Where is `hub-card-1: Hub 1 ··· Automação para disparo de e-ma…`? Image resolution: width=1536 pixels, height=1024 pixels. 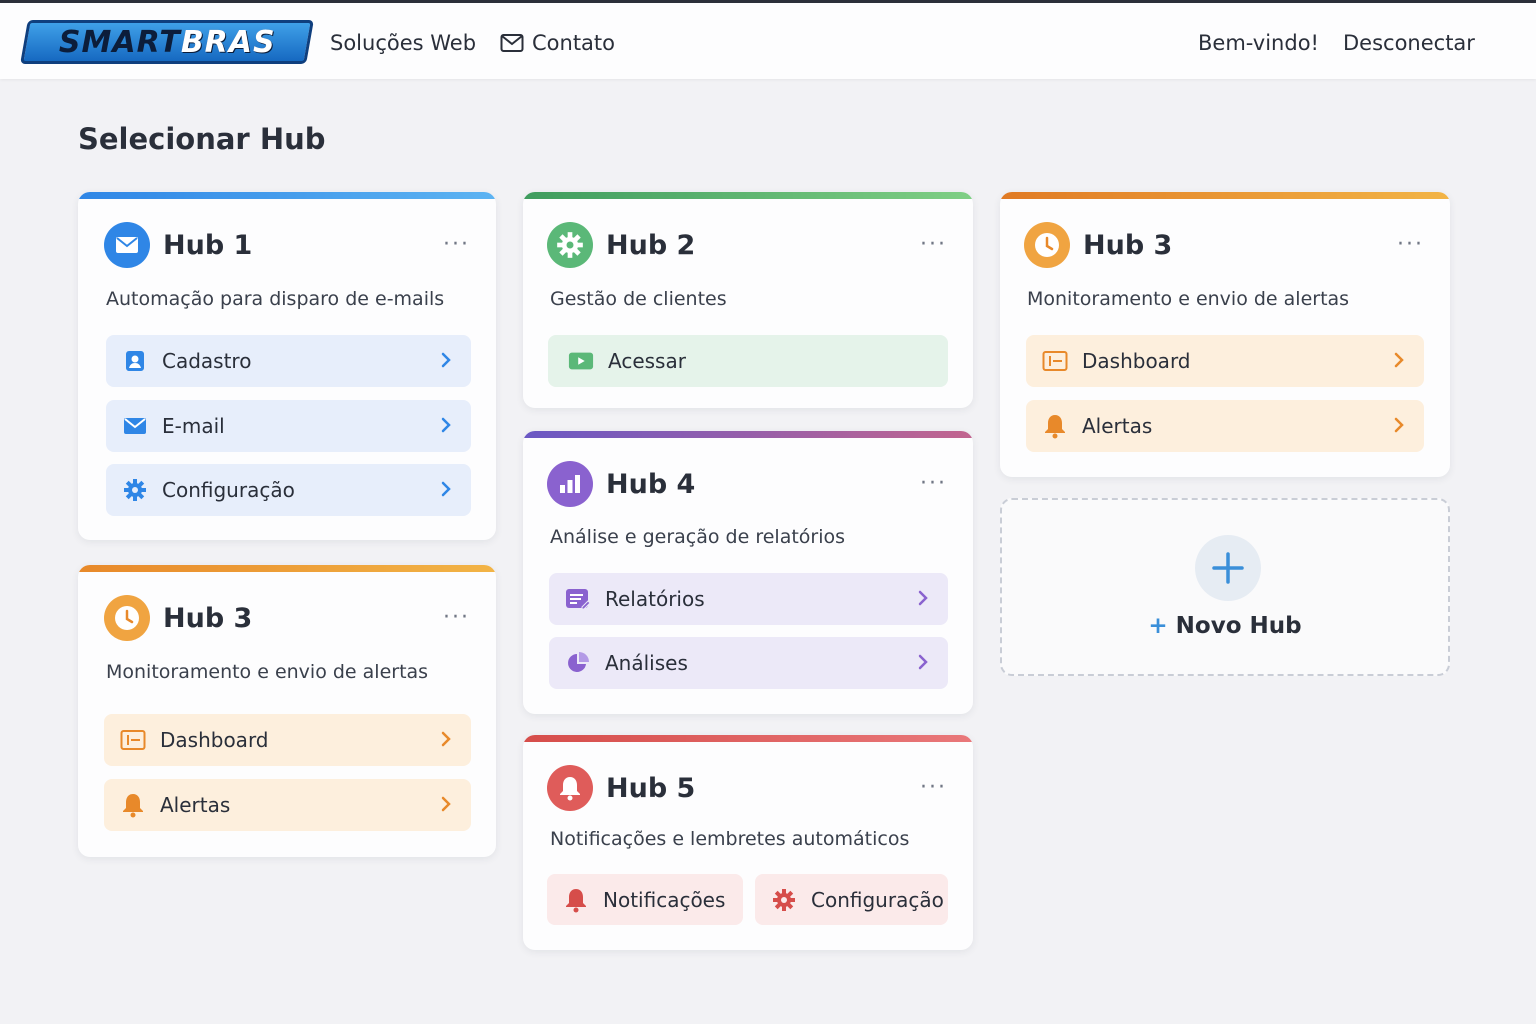 hub-card-1: Hub 1 ··· Automação para disparo de e-ma… is located at coordinates (287, 366).